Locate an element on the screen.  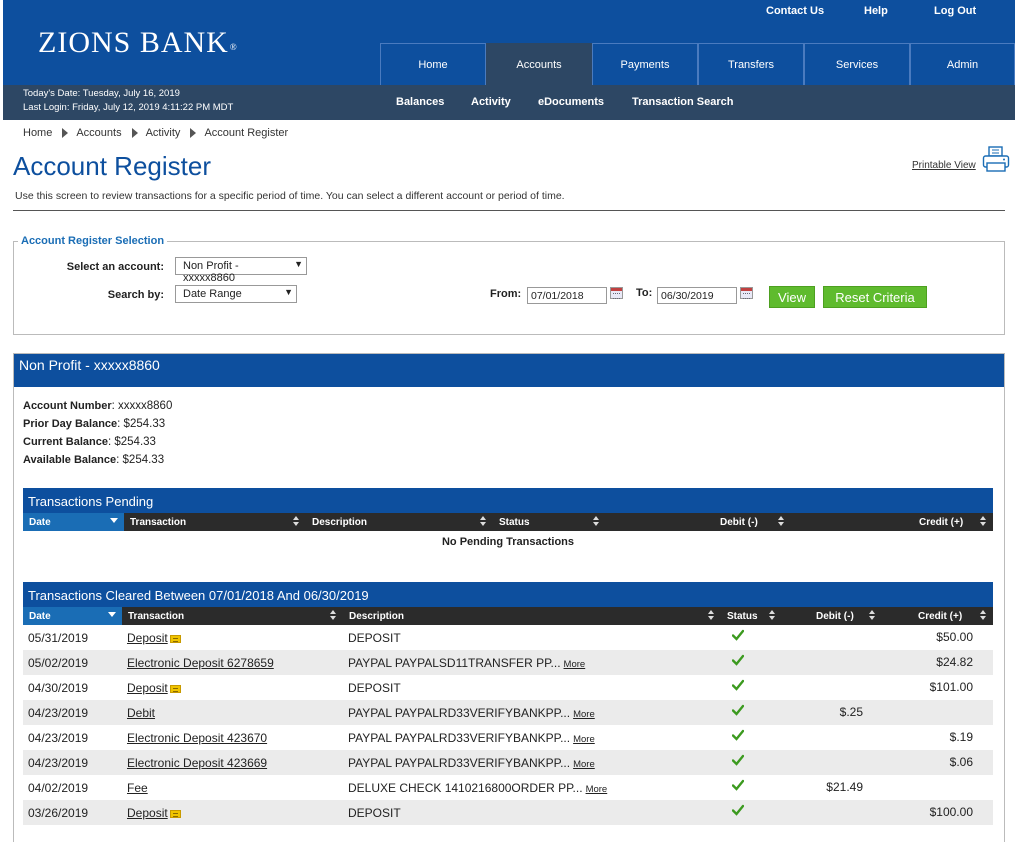
breadcrumb-accounts: Accounts is located at coordinates (98, 133).